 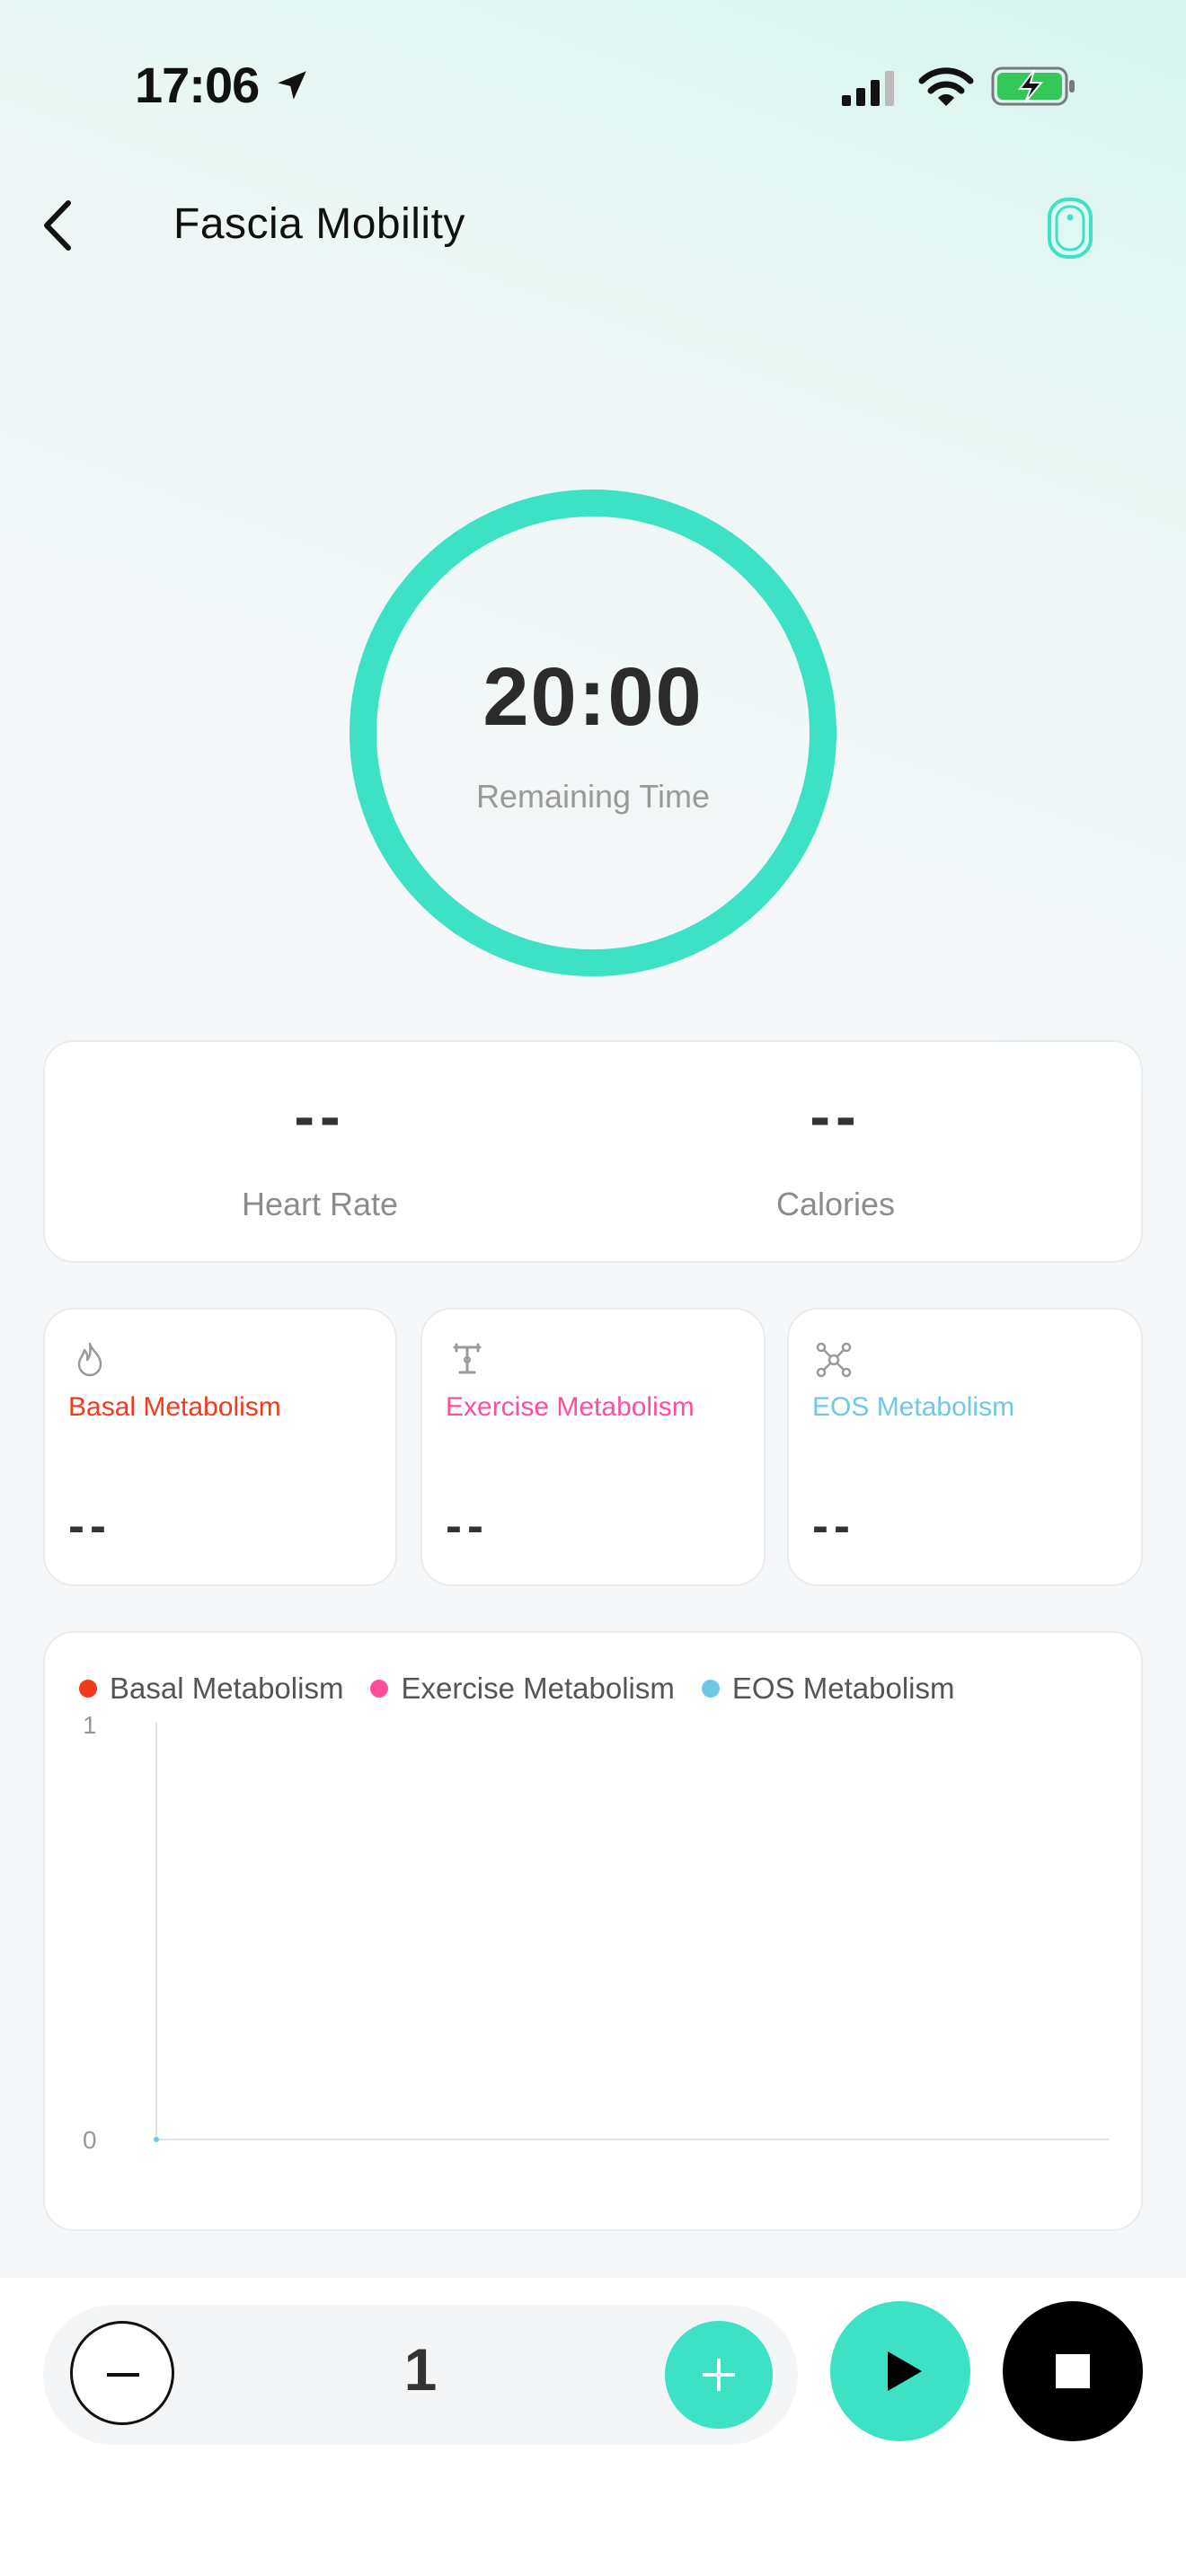 I want to click on molecule-icon, so click(x=834, y=1360).